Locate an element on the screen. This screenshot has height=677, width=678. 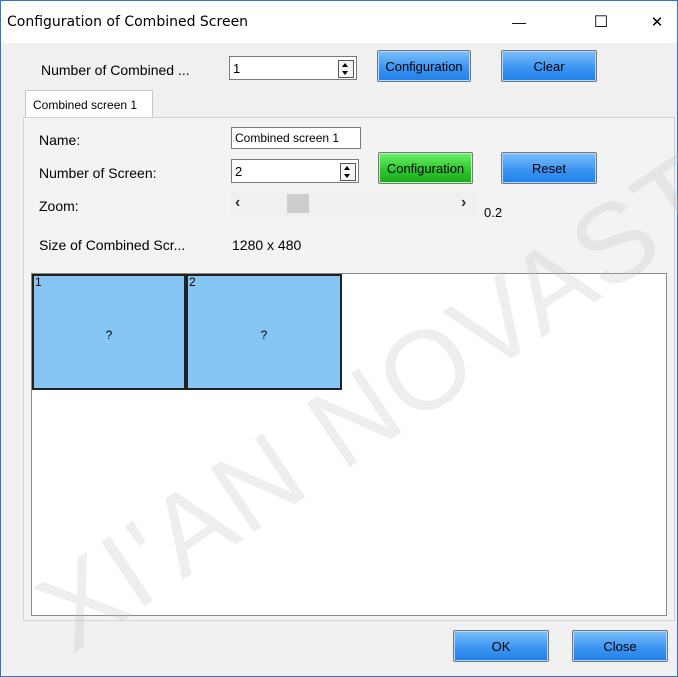
screen-configuration-button: Configuration is located at coordinates (425, 168).